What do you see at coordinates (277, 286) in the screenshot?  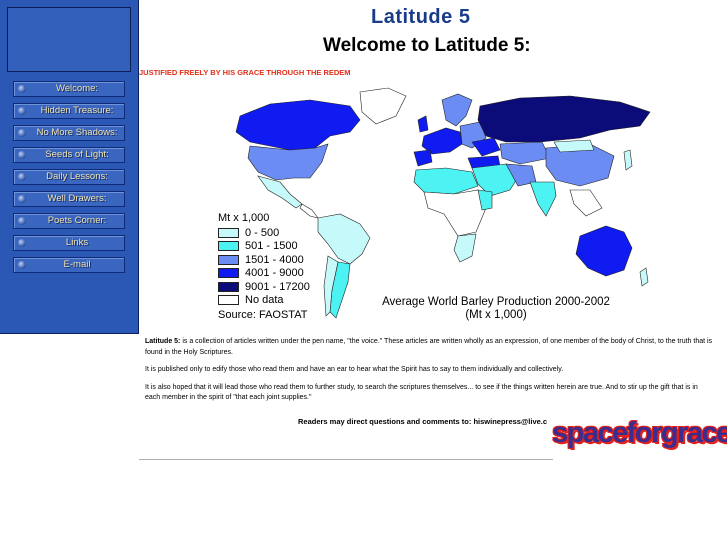 I see `legend-label: 9001 - 17200` at bounding box center [277, 286].